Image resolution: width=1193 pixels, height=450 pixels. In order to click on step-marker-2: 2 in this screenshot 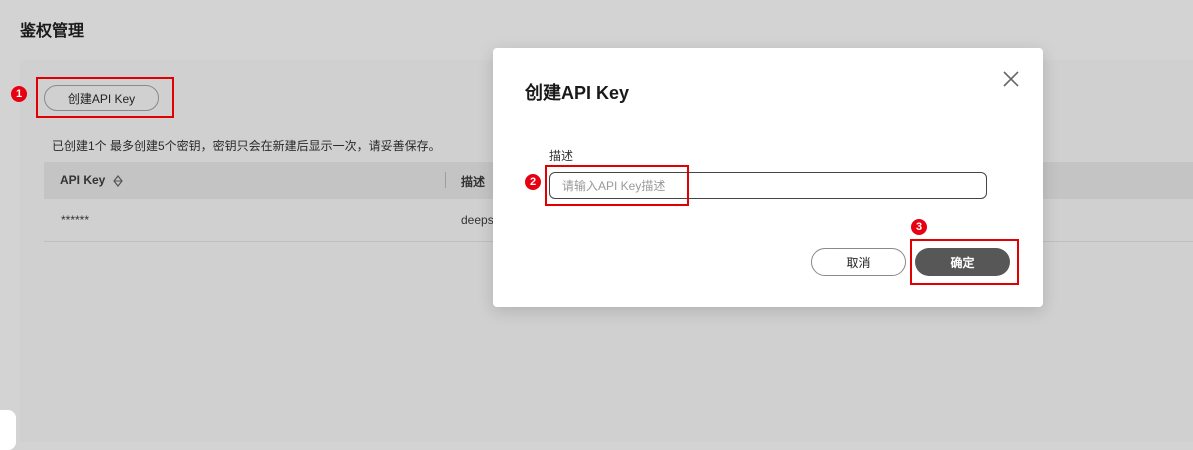, I will do `click(533, 182)`.